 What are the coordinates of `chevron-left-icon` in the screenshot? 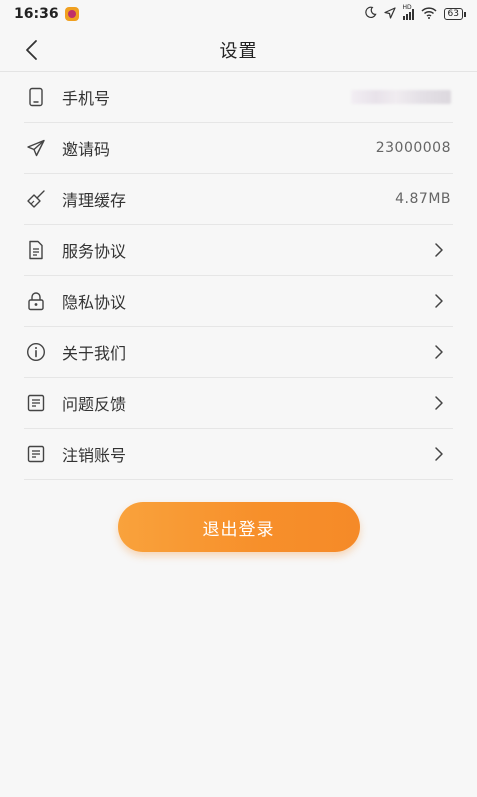 It's located at (31, 50).